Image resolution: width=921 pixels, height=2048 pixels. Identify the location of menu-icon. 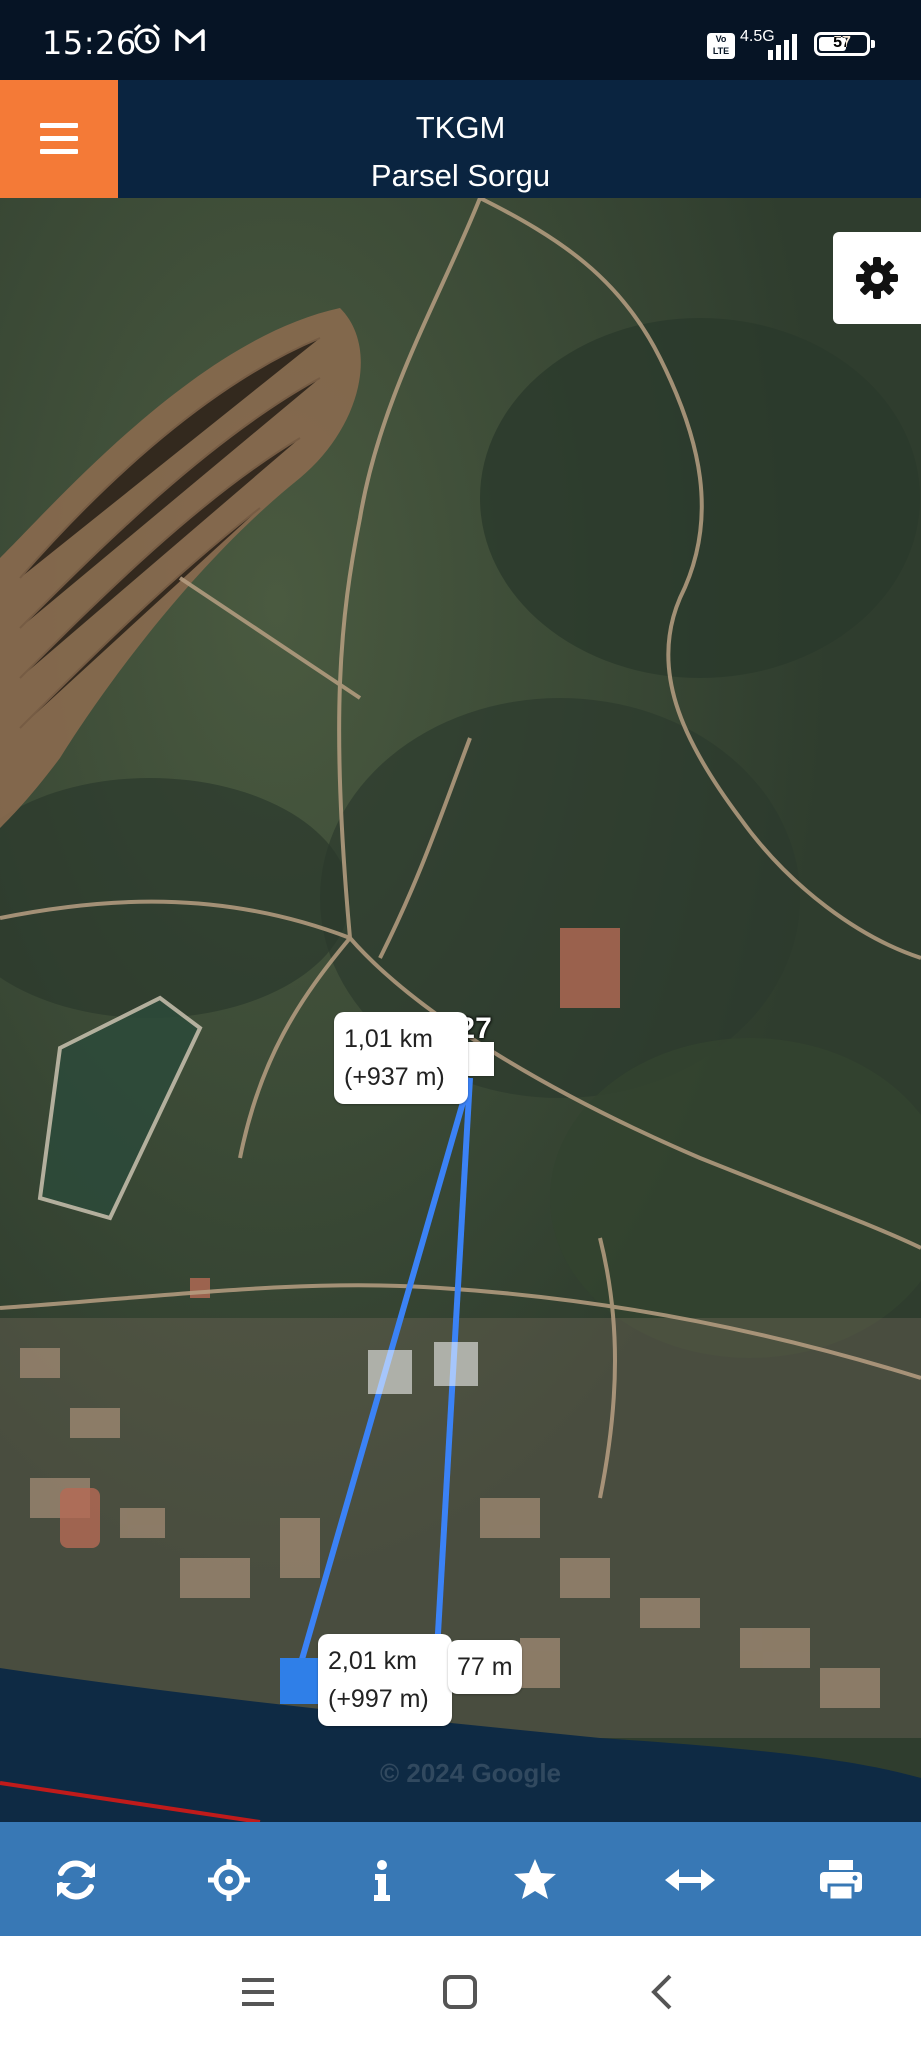
(258, 1992).